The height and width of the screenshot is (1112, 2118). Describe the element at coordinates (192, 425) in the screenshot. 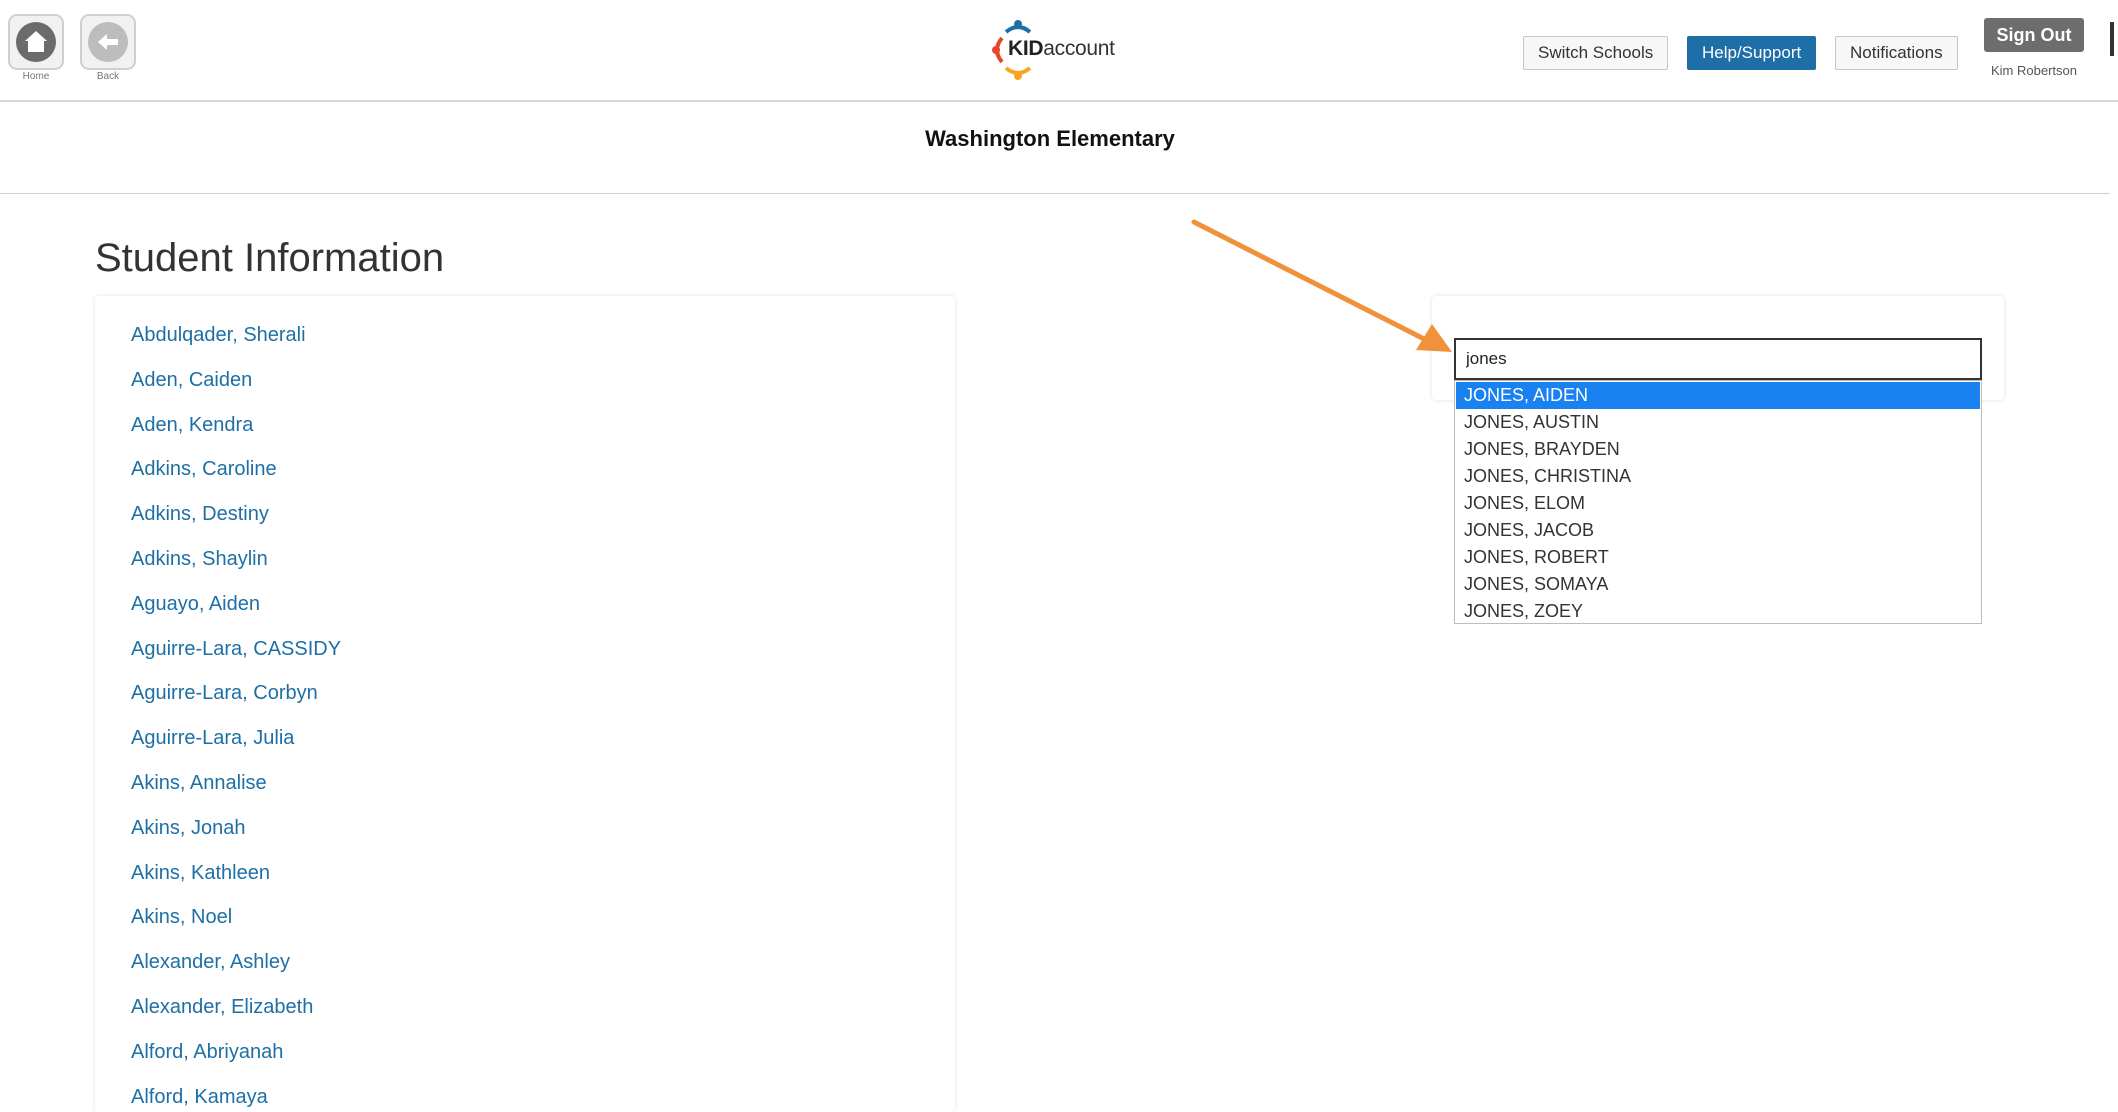

I see `student-link: Aden, Kendra` at that location.